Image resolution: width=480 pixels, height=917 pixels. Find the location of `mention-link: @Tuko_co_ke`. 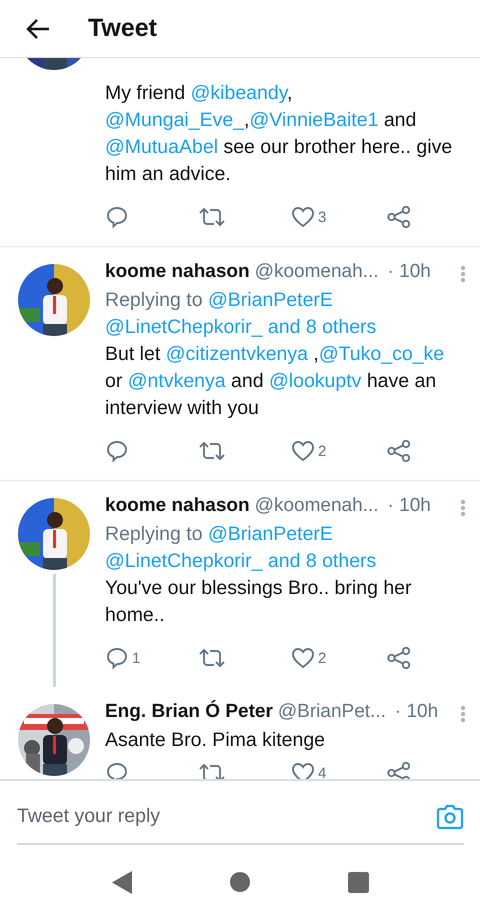

mention-link: @Tuko_co_ke is located at coordinates (381, 354).